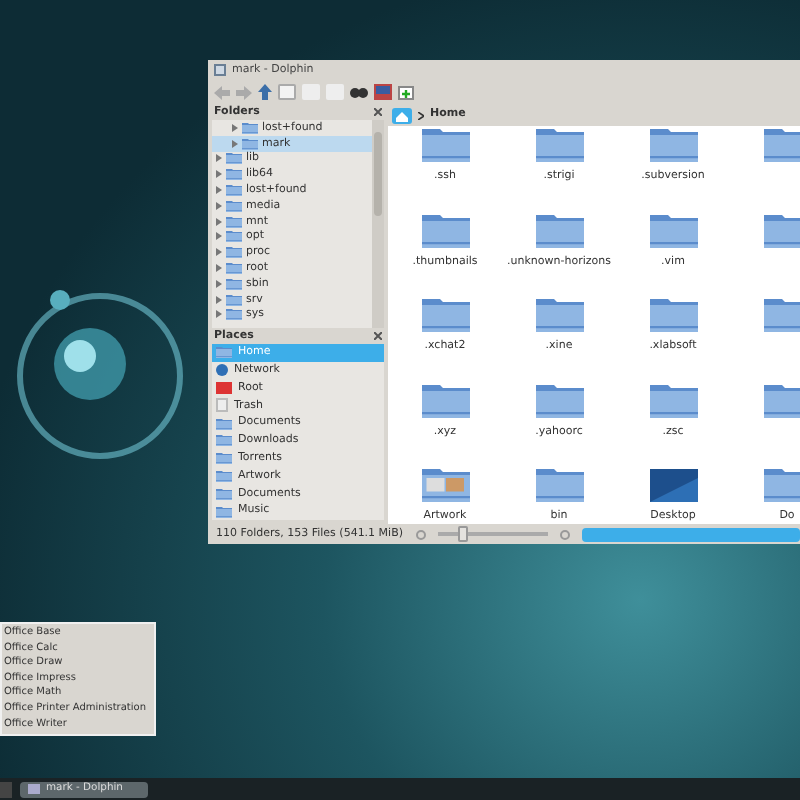 Image resolution: width=800 pixels, height=800 pixels. Describe the element at coordinates (265, 92) in the screenshot. I see `up-arrow-icon` at that location.